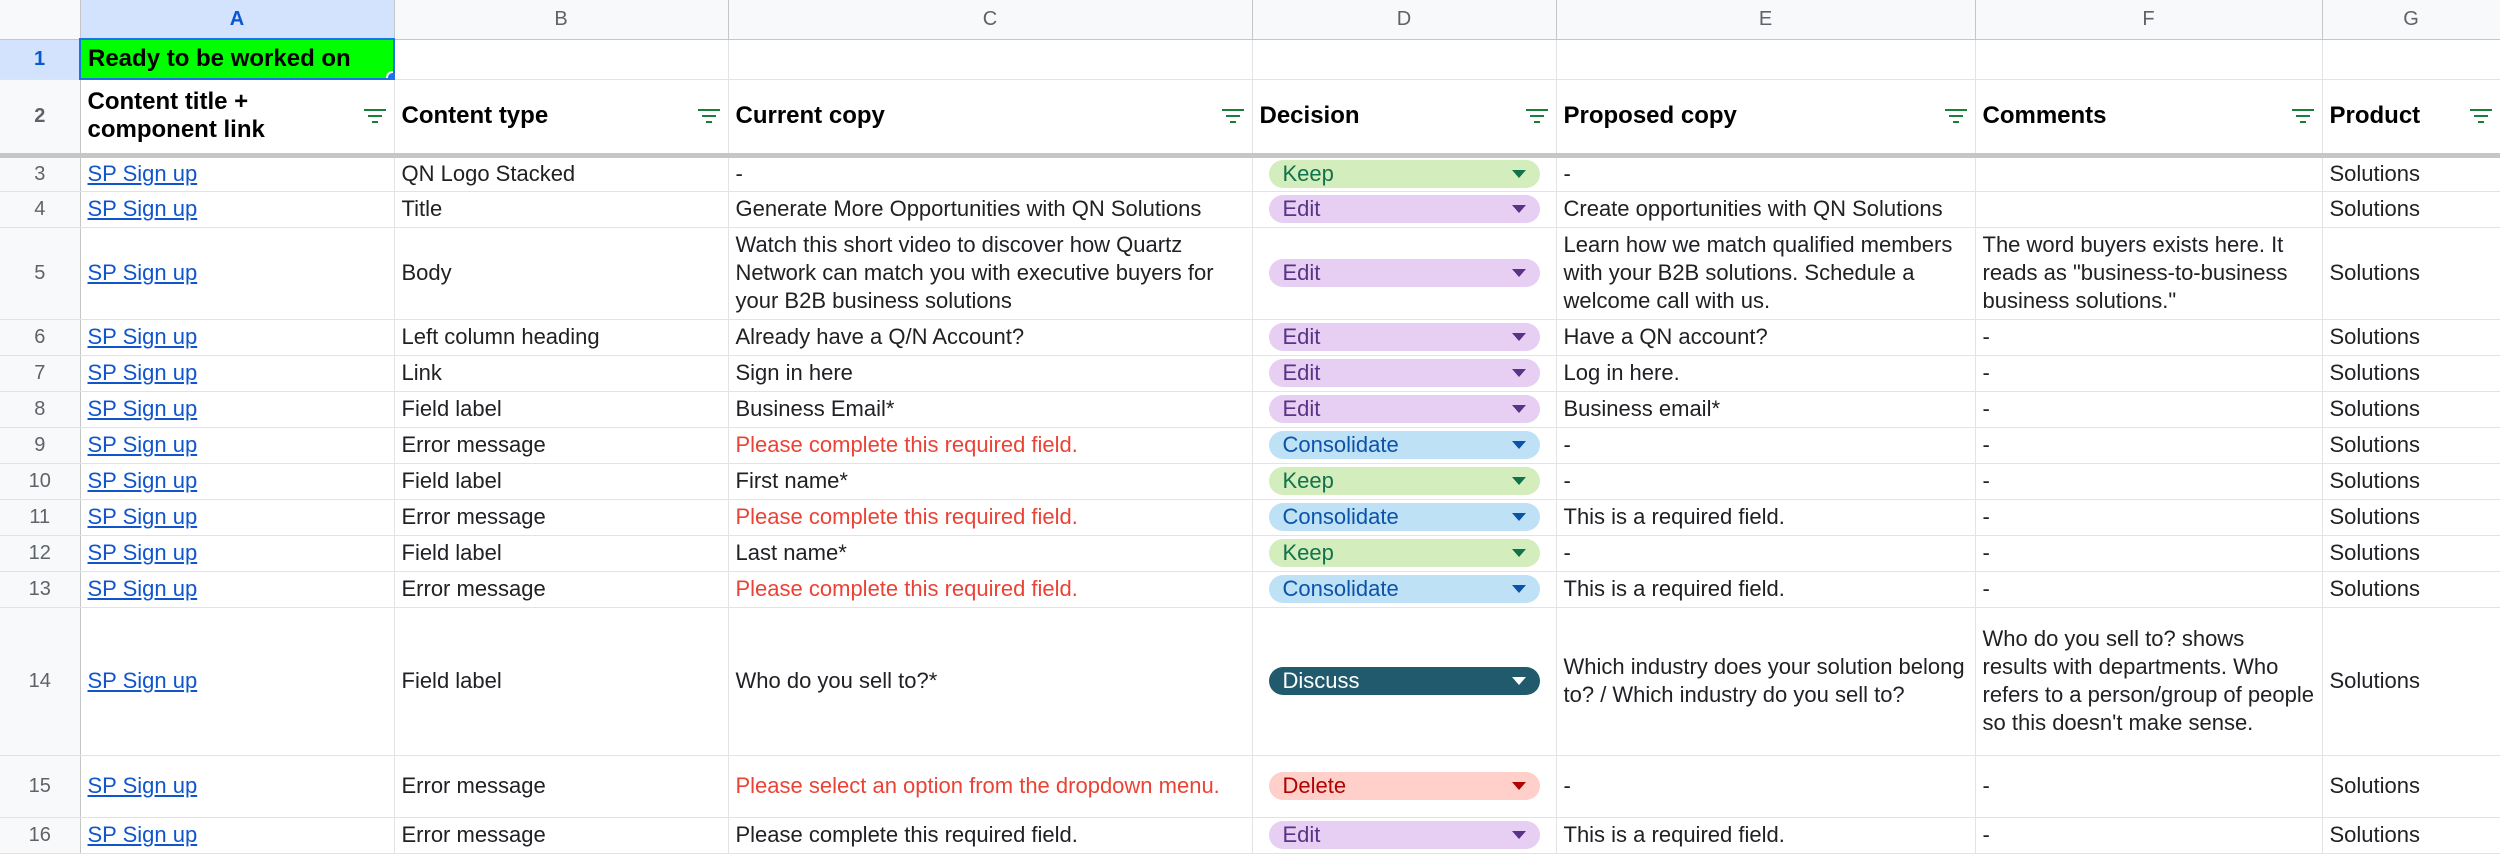  Describe the element at coordinates (2149, 20) in the screenshot. I see `column-header-f: F` at that location.